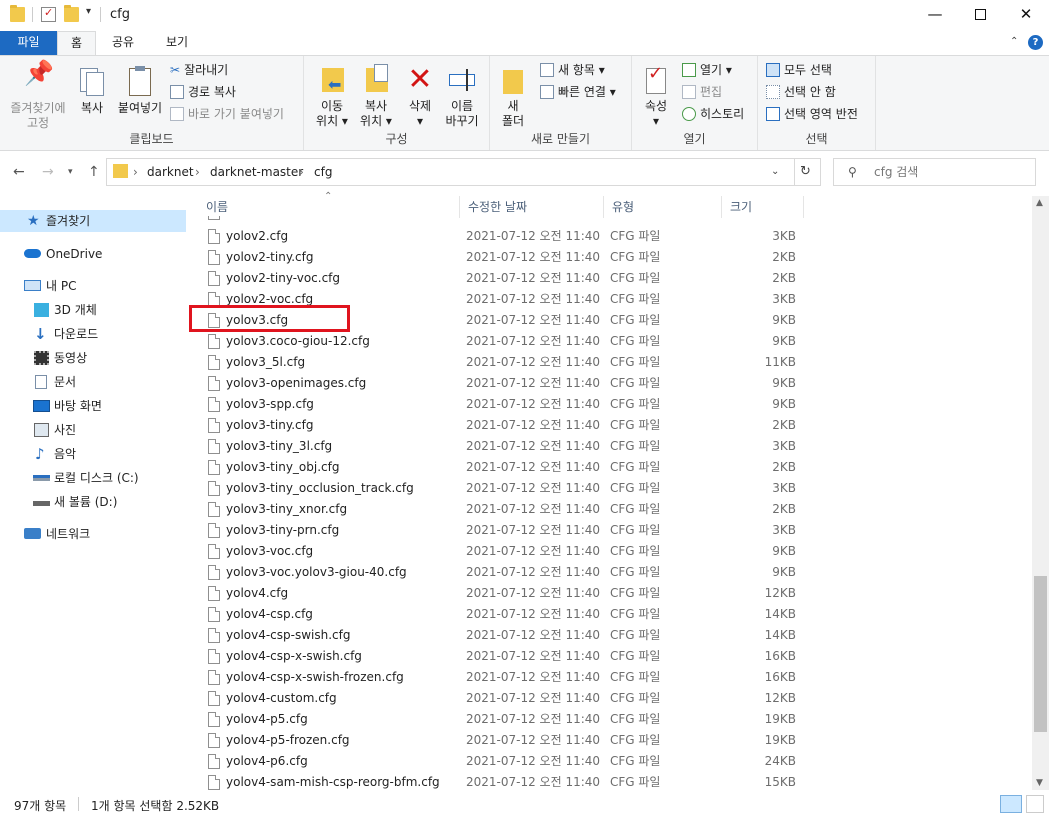 The width and height of the screenshot is (1049, 818). What do you see at coordinates (332, 96) in the screenshot?
I see `move-to-button: ⬅ 이동 위치 ▾` at bounding box center [332, 96].